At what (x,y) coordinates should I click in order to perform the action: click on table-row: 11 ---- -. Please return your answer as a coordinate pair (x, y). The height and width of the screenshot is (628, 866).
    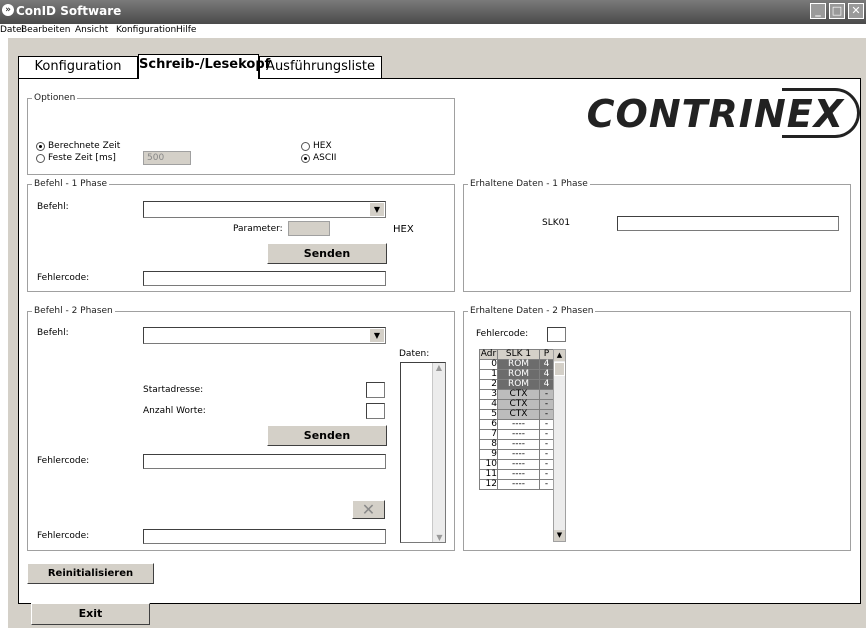
    Looking at the image, I should click on (516, 474).